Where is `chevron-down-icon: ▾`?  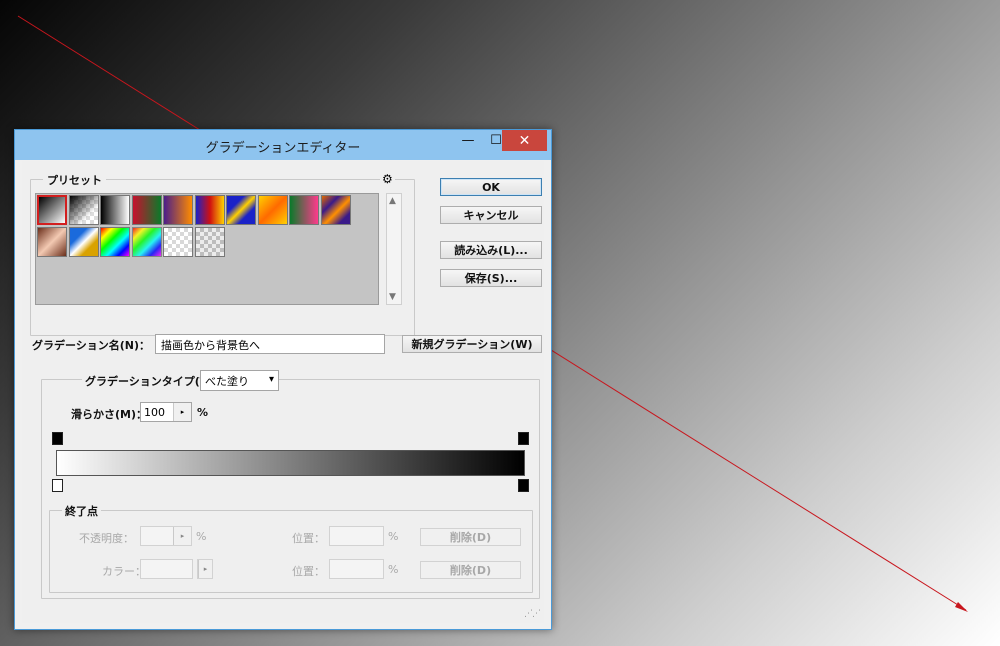
chevron-down-icon: ▾ is located at coordinates (271, 379).